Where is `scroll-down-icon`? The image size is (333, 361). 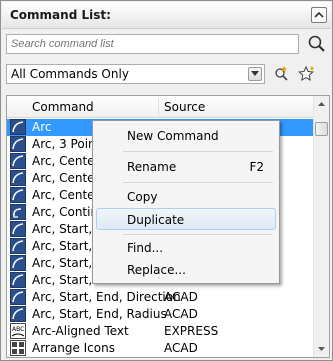
scroll-down-icon is located at coordinates (321, 349).